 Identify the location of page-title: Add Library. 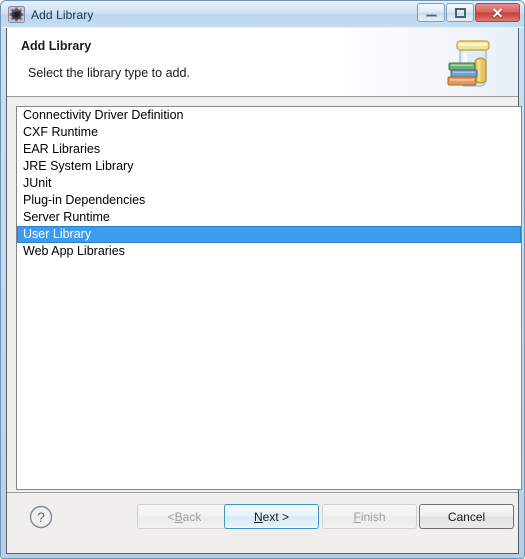
(56, 46).